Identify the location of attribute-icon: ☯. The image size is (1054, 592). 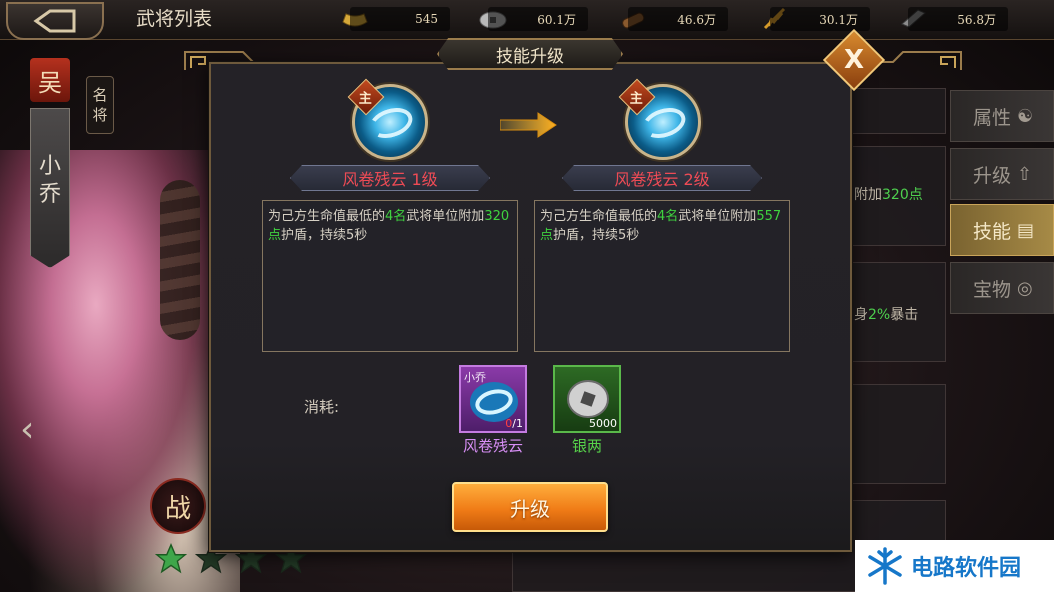
(1025, 116).